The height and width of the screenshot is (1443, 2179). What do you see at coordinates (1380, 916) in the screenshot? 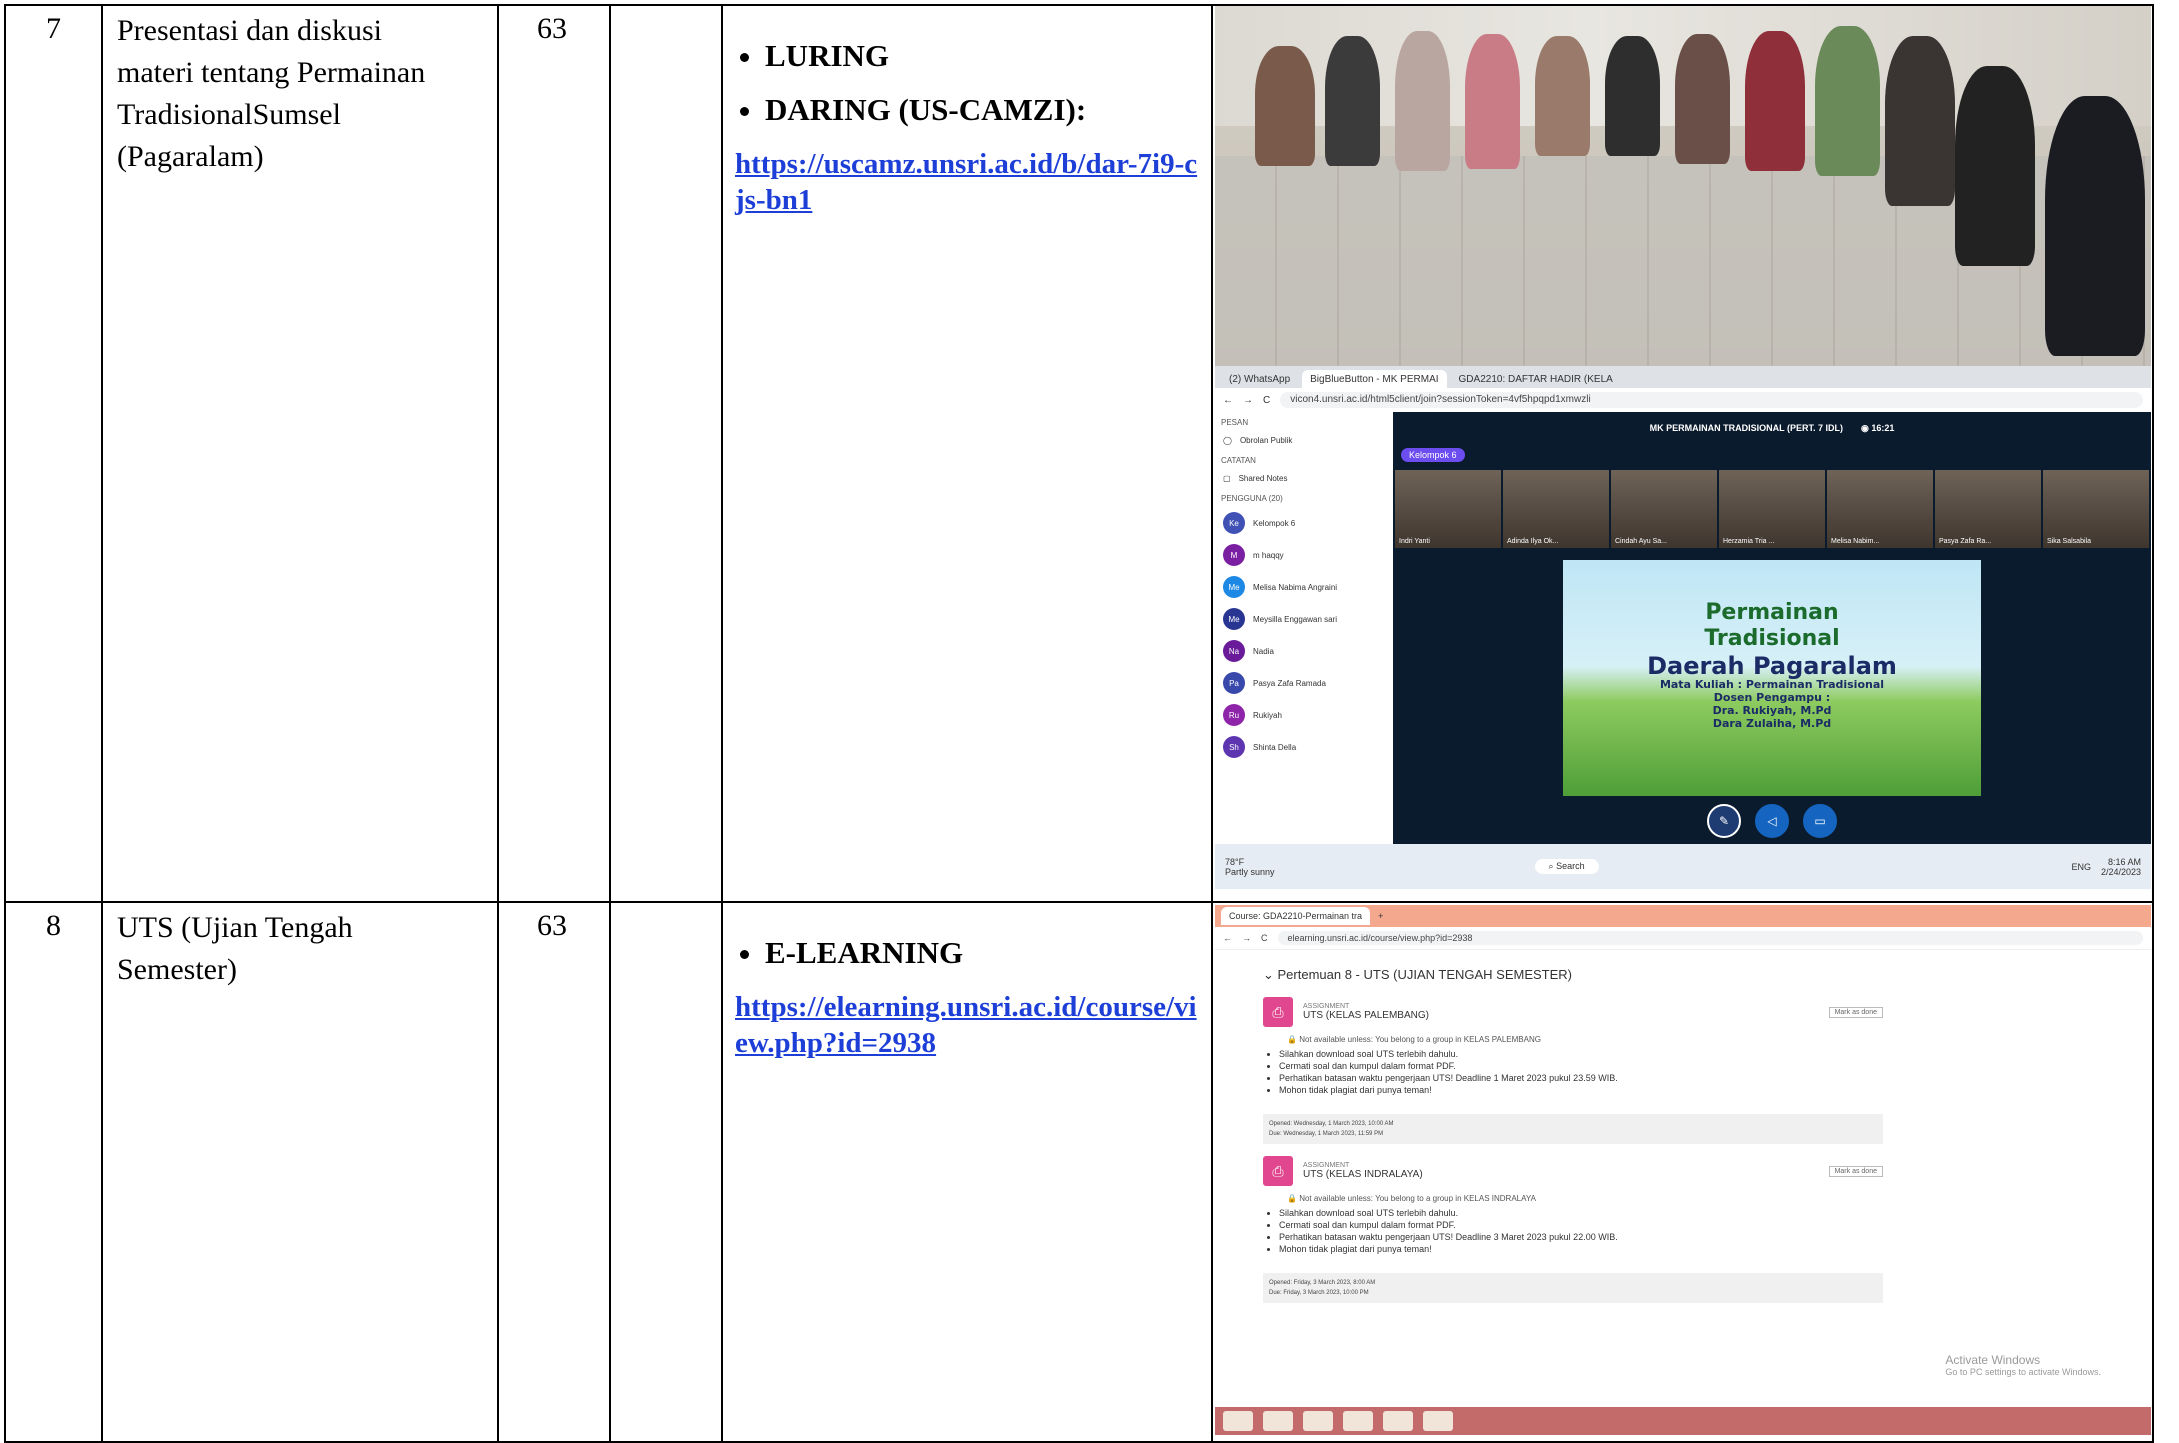
I see `new-tab-icon: +` at bounding box center [1380, 916].